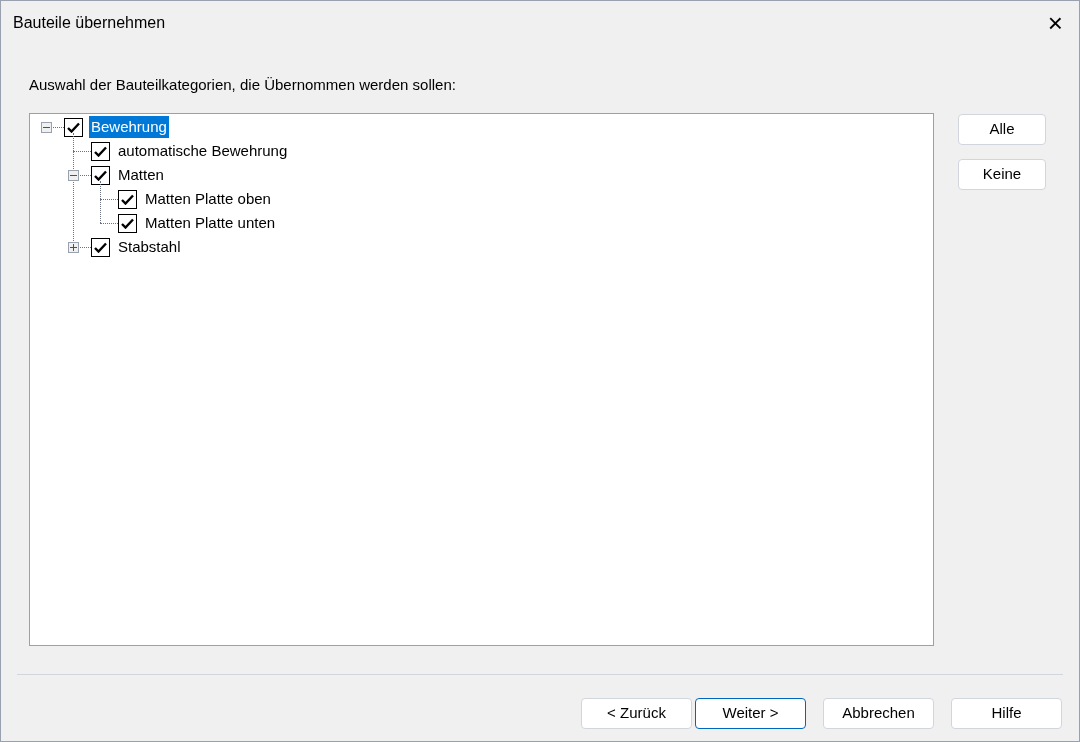 Image resolution: width=1080 pixels, height=742 pixels. Describe the element at coordinates (1055, 23) in the screenshot. I see `close-button: ×` at that location.